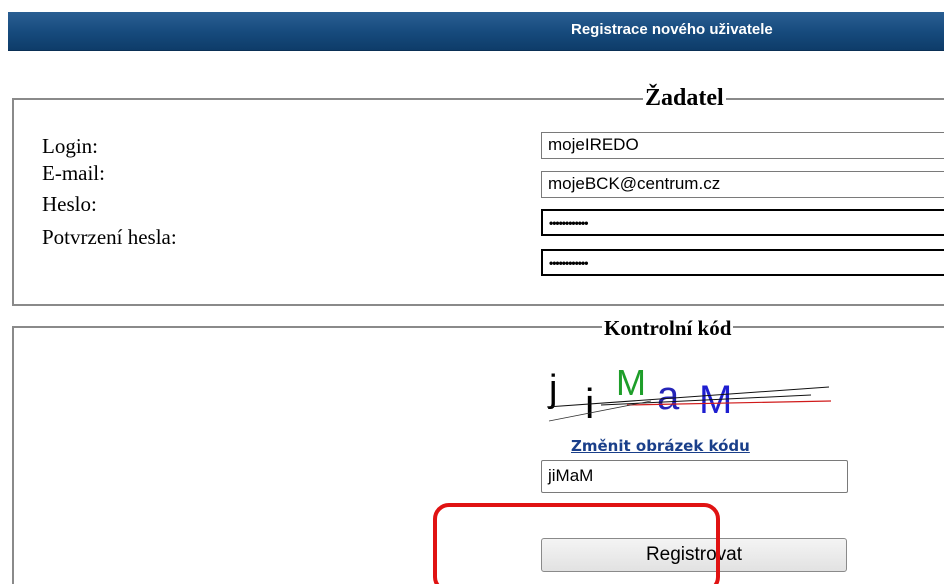  What do you see at coordinates (631, 384) in the screenshot?
I see `svg-text: M` at bounding box center [631, 384].